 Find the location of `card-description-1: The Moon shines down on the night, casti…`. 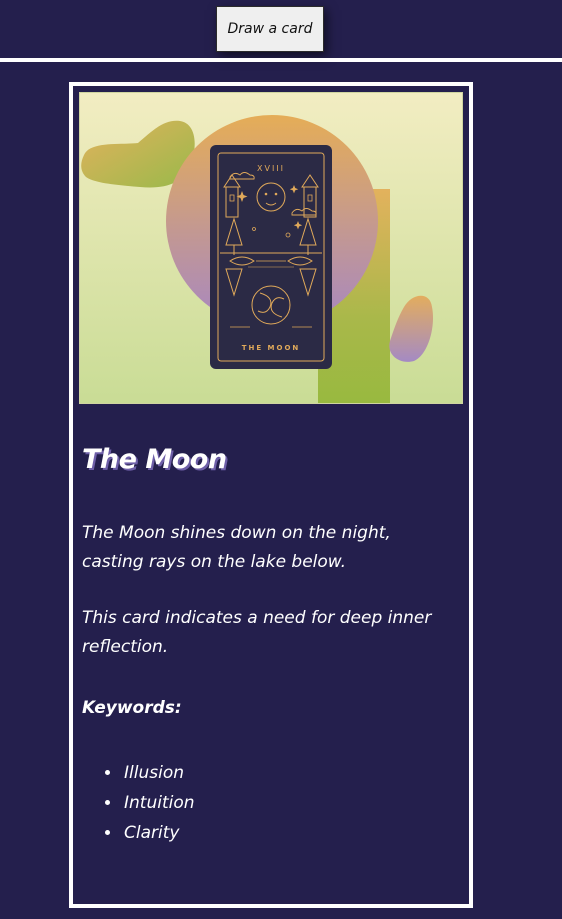

card-description-1: The Moon shines down on the night, casti… is located at coordinates (236, 547).